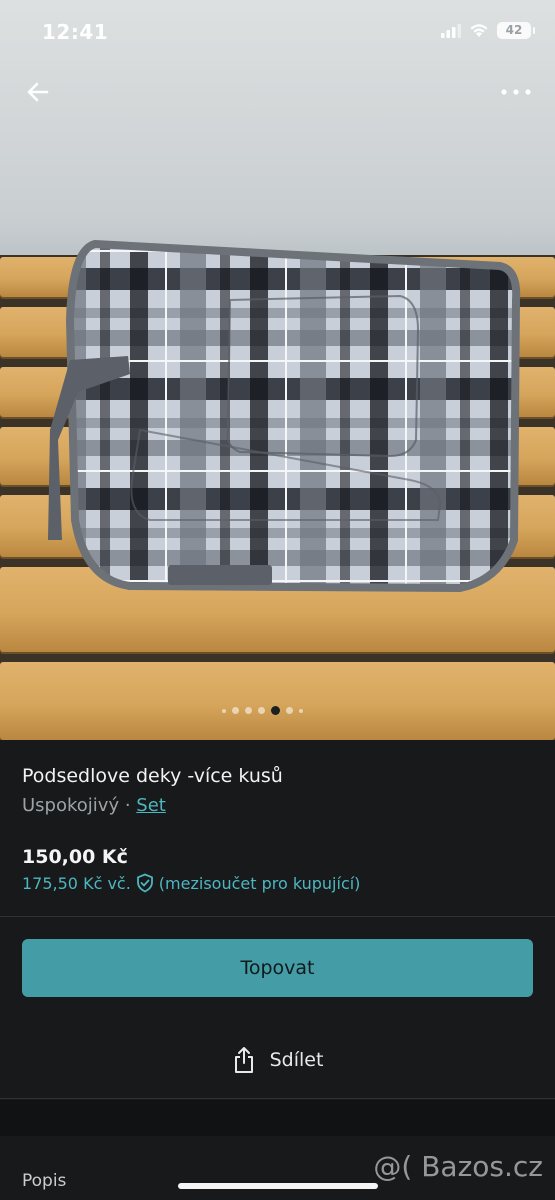  I want to click on status-bar: 12:41 42, so click(277, 31).